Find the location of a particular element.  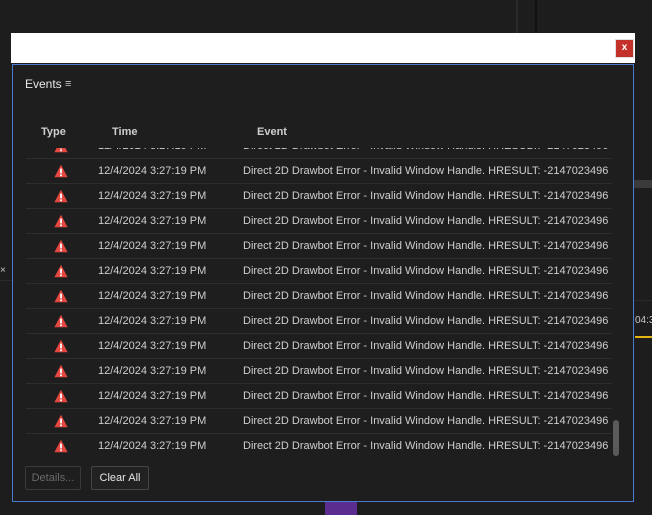

close-icon: x is located at coordinates (624, 47).